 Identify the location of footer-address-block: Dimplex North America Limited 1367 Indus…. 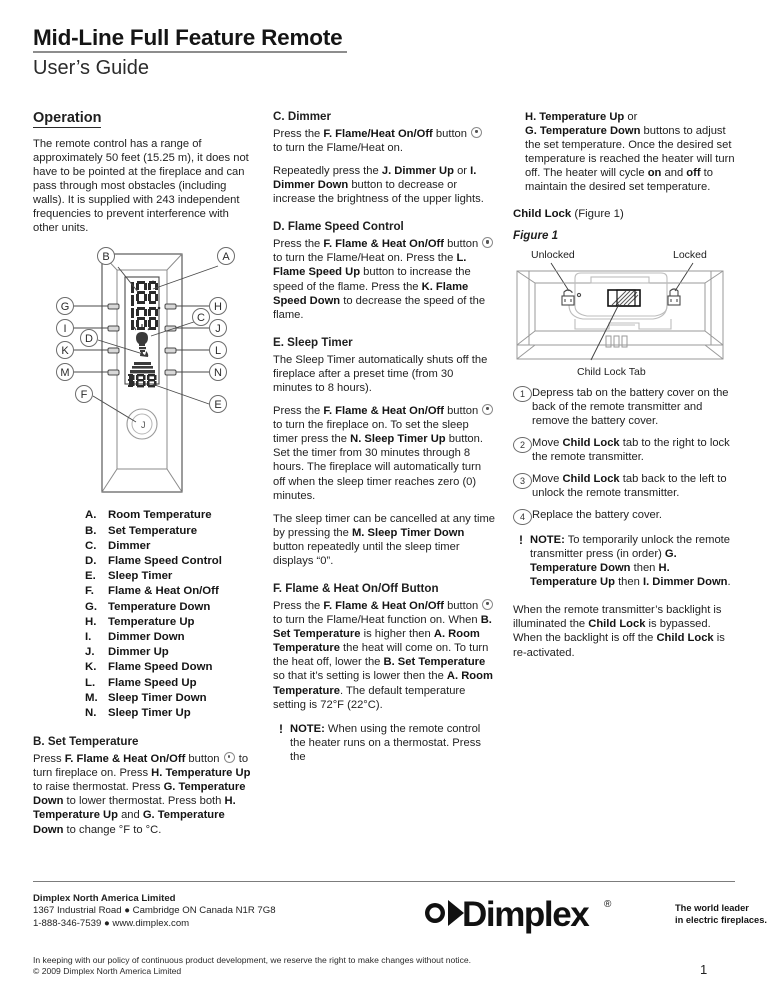
(154, 911).